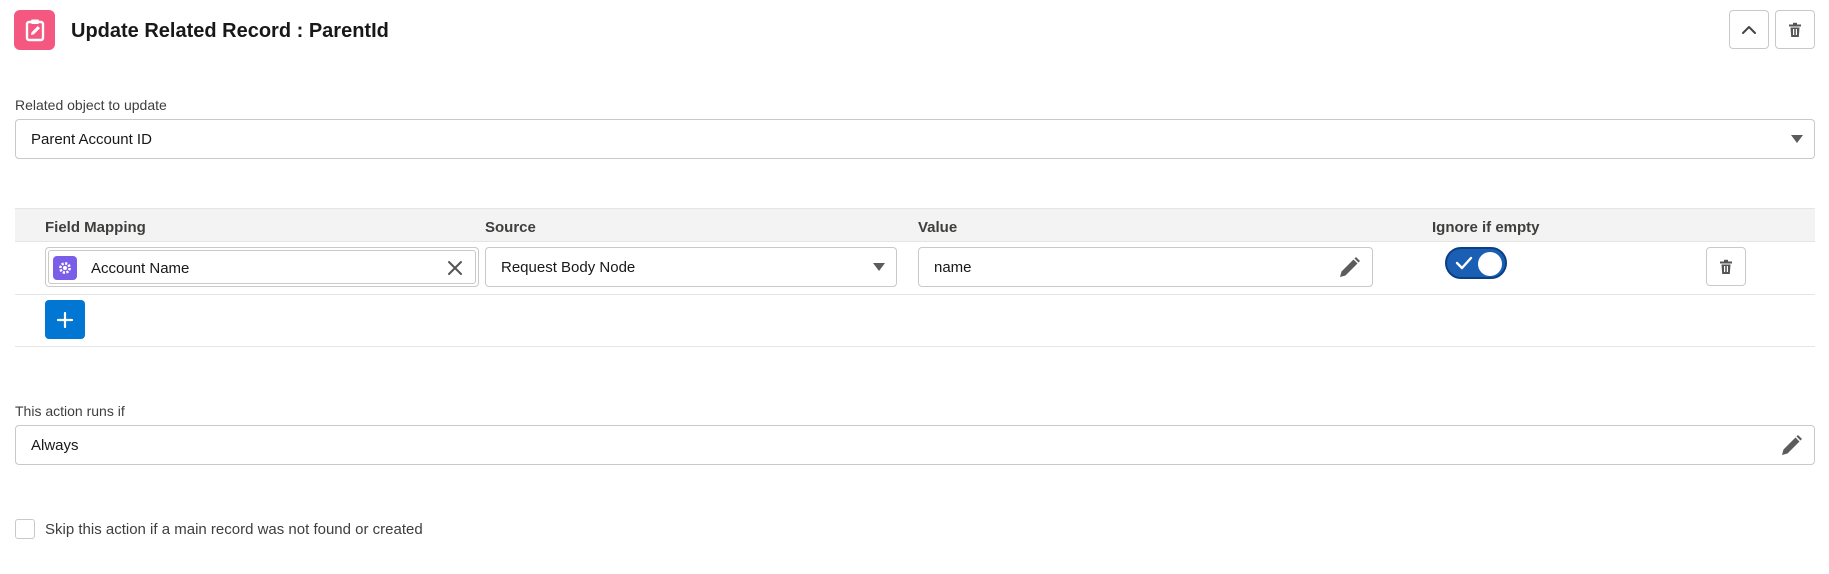  What do you see at coordinates (568, 267) in the screenshot?
I see `source-value: Request Body Node` at bounding box center [568, 267].